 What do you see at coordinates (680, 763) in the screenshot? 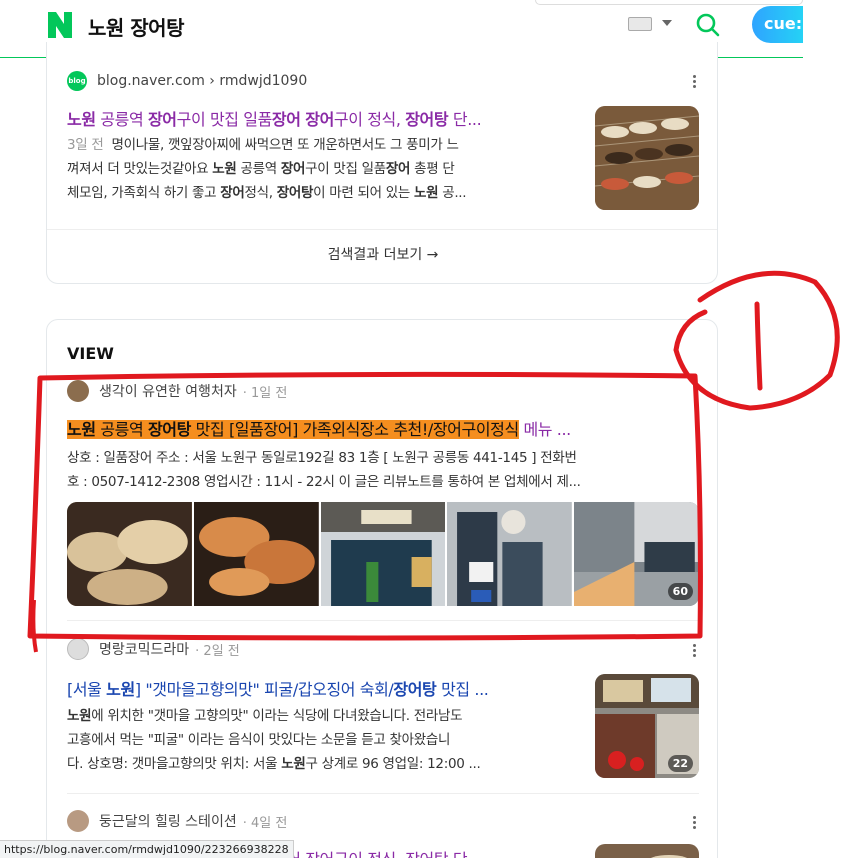
I see `photo-count-badge: 22` at bounding box center [680, 763].